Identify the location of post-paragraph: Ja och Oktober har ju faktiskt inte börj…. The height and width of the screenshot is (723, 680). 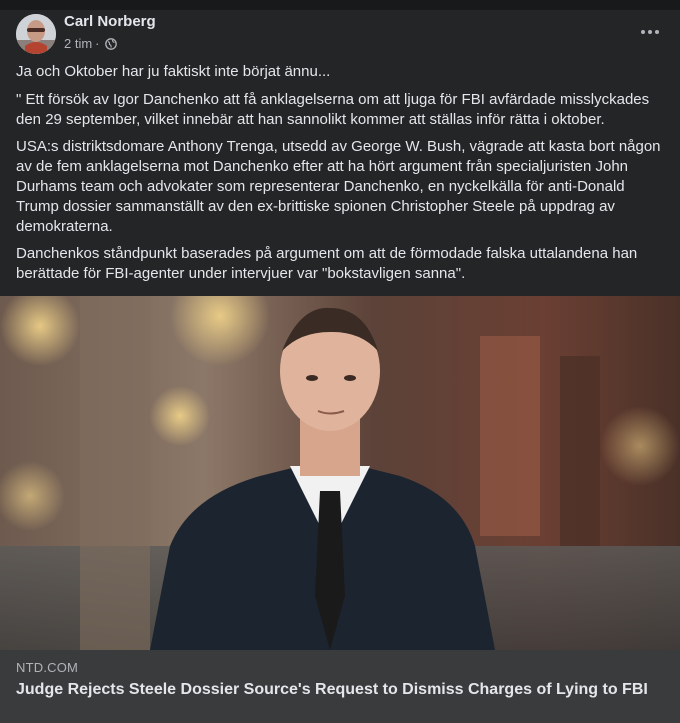
(173, 71).